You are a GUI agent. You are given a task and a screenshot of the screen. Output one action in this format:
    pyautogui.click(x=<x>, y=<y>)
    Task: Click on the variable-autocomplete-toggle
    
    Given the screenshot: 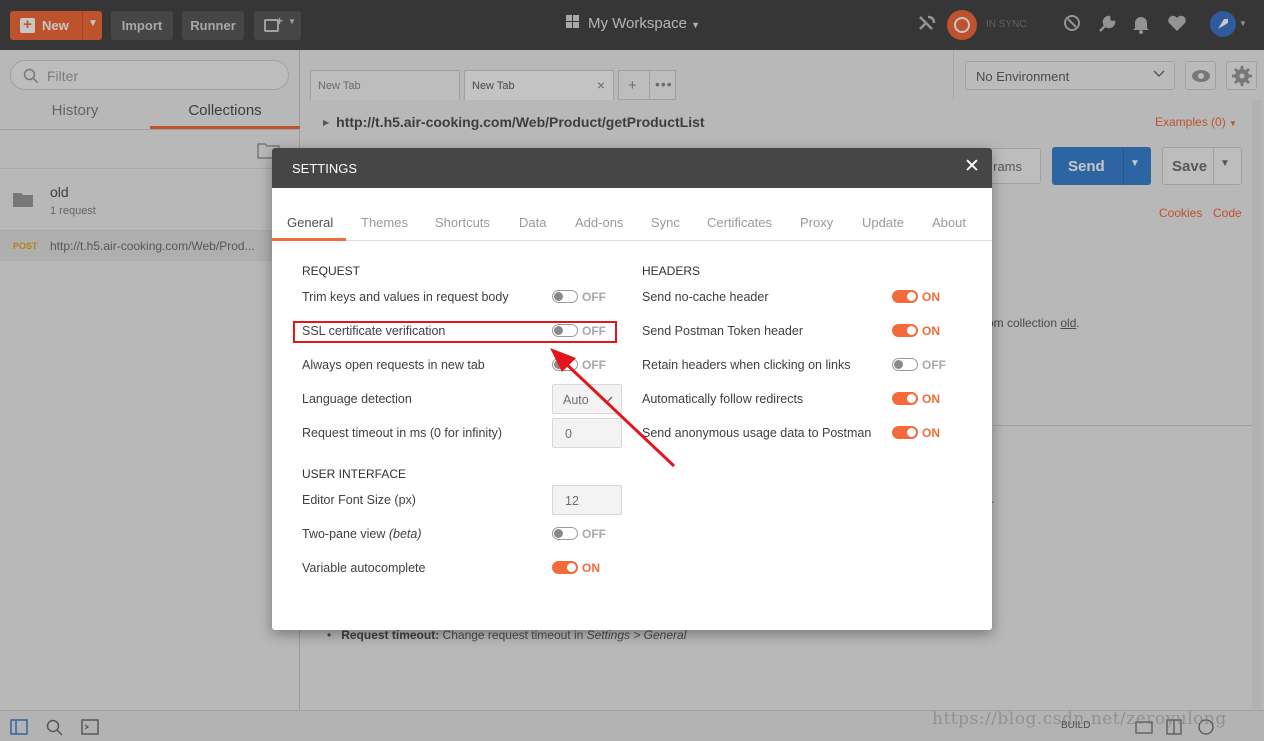 What is the action you would take?
    pyautogui.click(x=565, y=567)
    